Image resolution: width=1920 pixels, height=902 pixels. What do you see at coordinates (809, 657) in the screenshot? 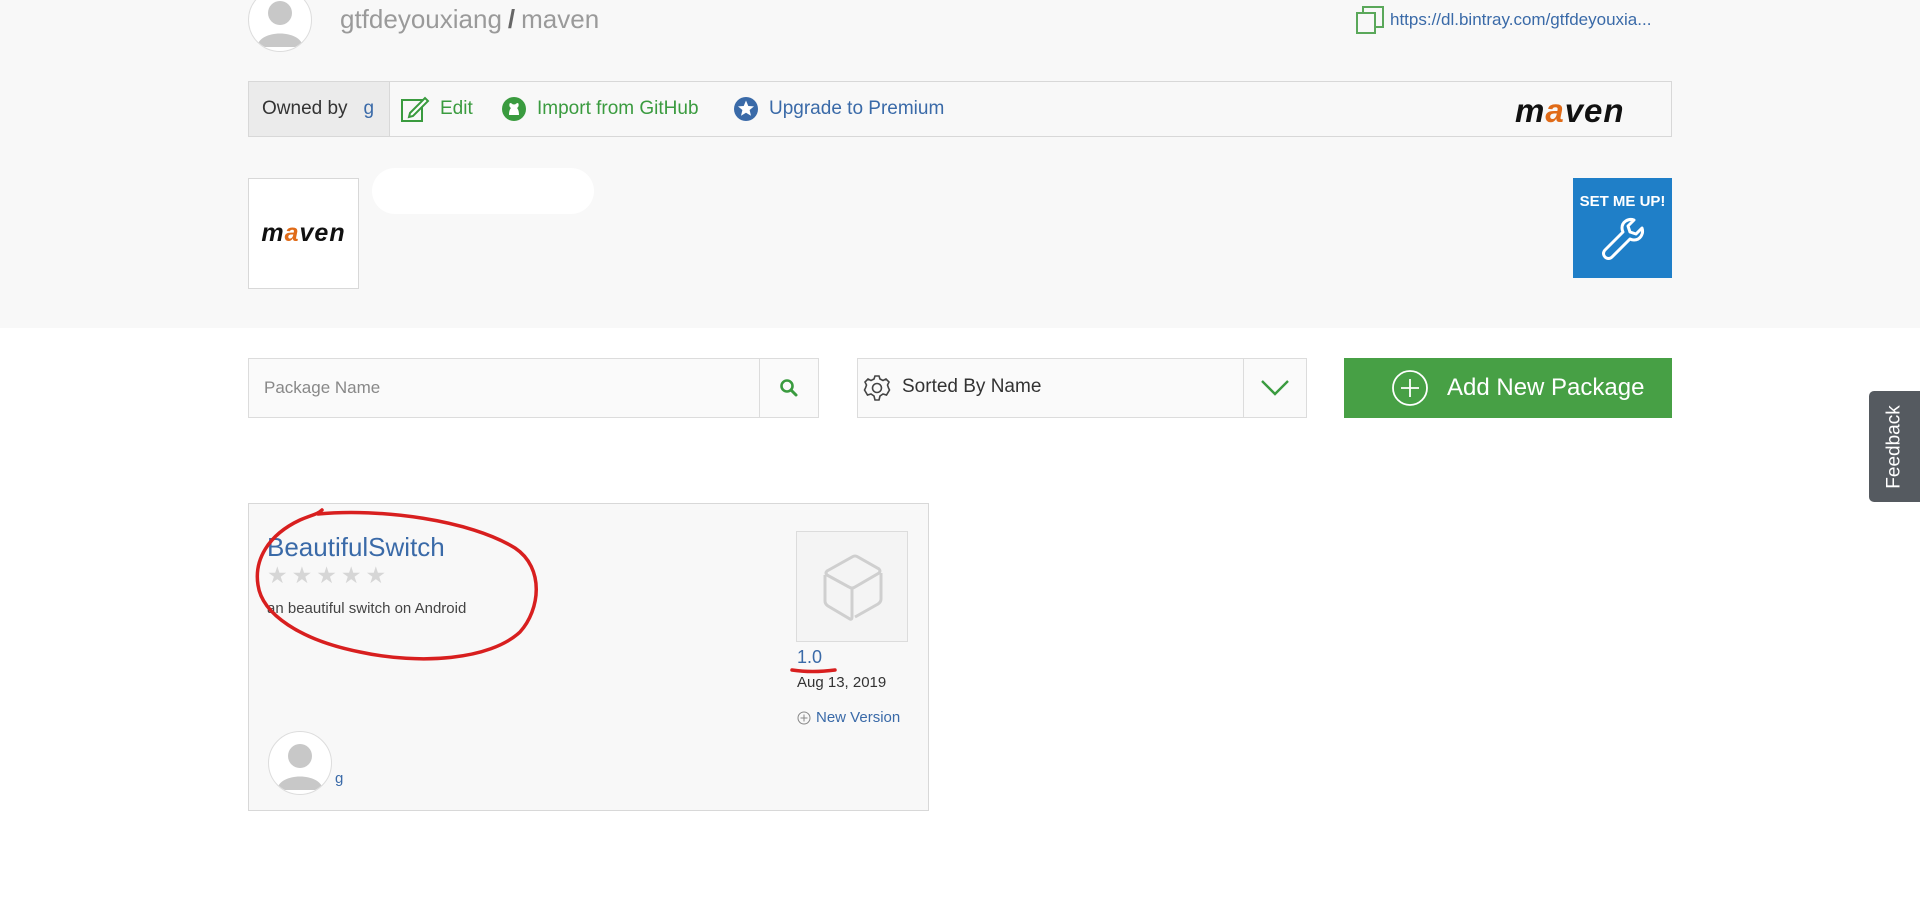
I see `latest-version-link: 1.0` at bounding box center [809, 657].